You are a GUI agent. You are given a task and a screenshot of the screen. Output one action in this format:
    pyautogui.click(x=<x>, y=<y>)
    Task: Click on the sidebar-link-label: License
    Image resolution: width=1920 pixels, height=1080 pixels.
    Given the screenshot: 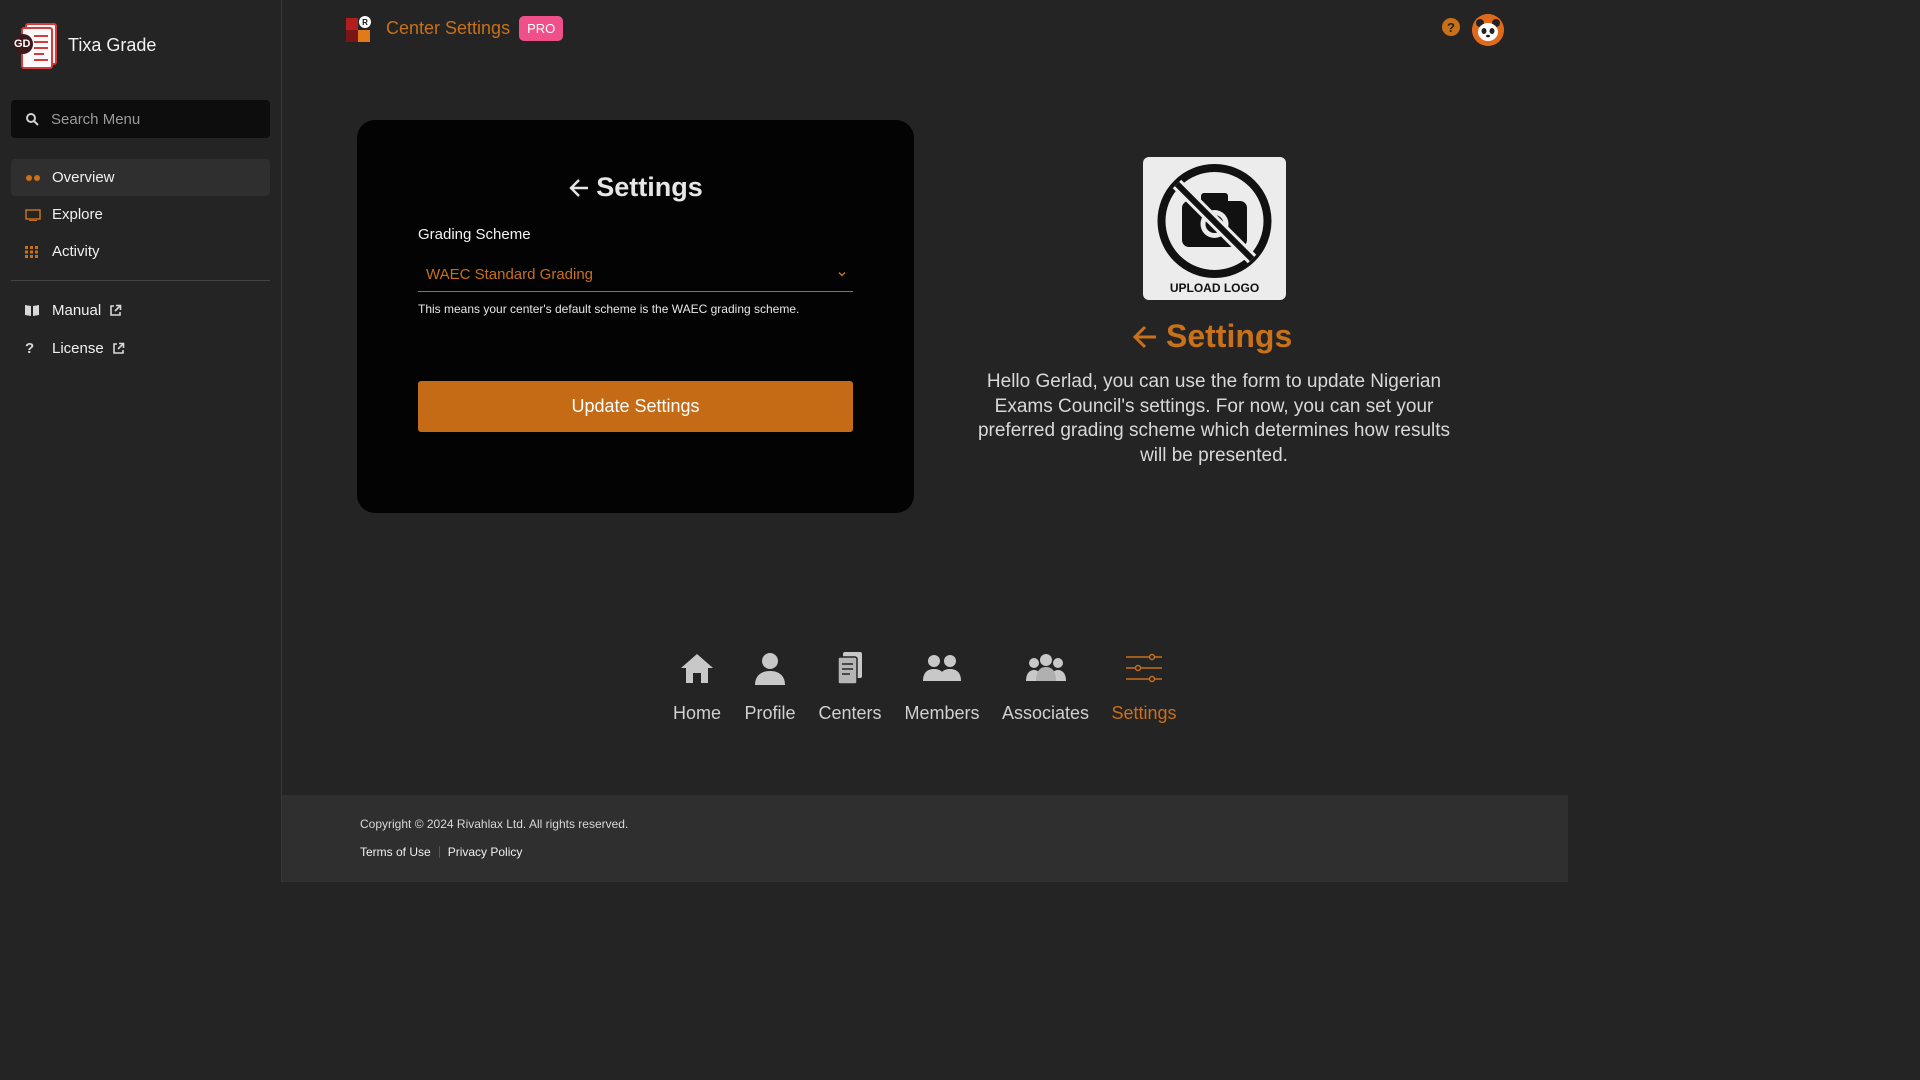 What is the action you would take?
    pyautogui.click(x=78, y=348)
    